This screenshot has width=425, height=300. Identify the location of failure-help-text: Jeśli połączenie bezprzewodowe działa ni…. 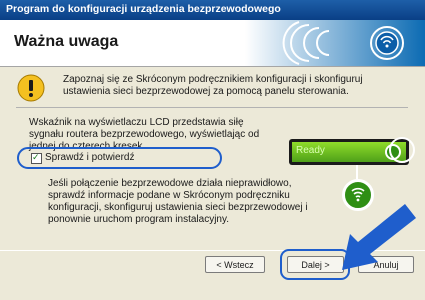
(178, 201).